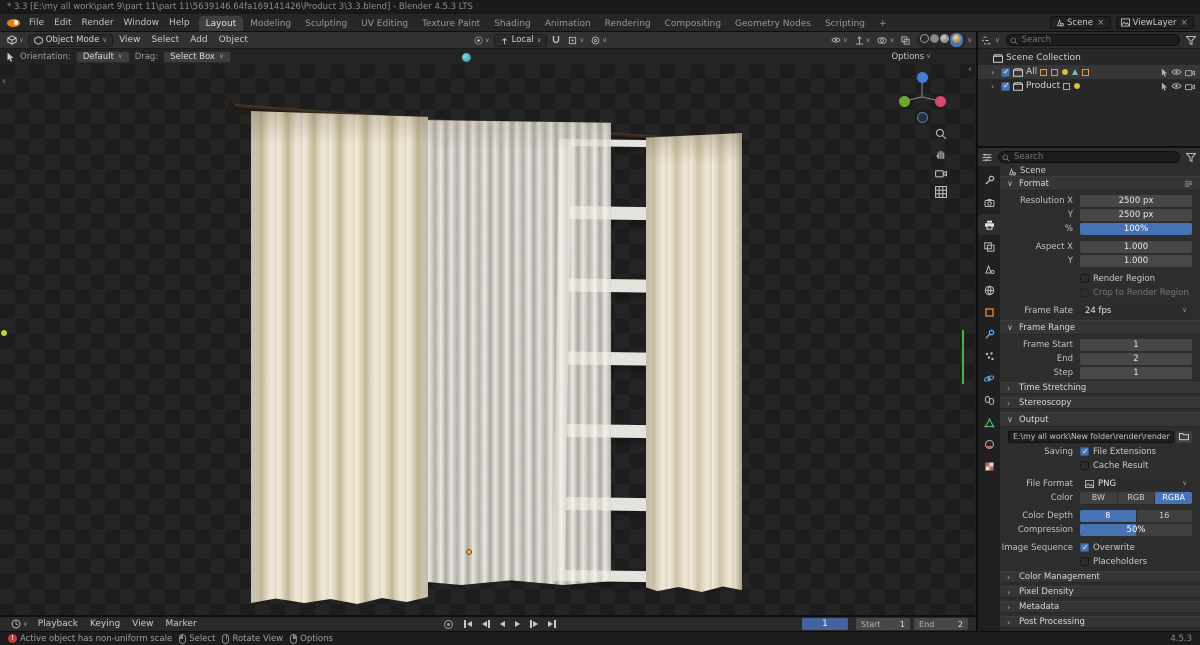 This screenshot has width=1200, height=645. What do you see at coordinates (940, 101) in the screenshot?
I see `gizmo-x-axis` at bounding box center [940, 101].